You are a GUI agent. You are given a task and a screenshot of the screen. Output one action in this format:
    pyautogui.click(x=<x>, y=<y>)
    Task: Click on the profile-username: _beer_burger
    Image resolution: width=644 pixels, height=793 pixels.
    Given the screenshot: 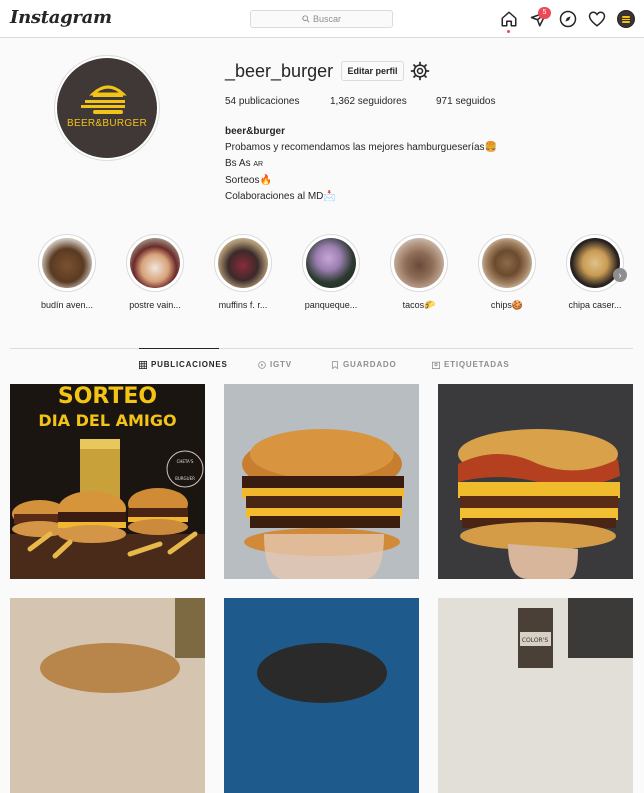 What is the action you would take?
    pyautogui.click(x=279, y=71)
    